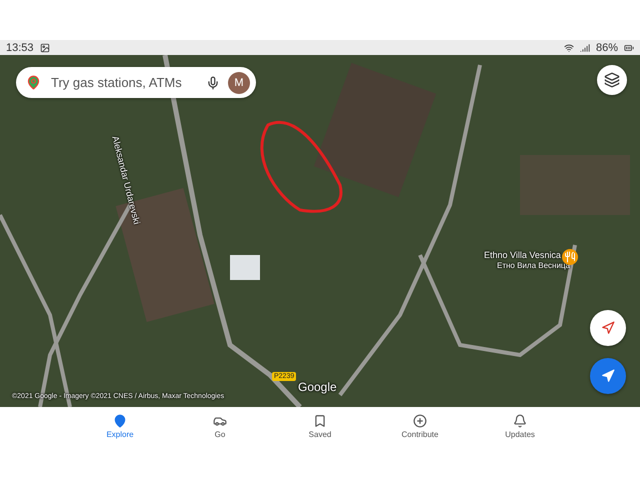 This screenshot has width=640, height=480. Describe the element at coordinates (520, 421) in the screenshot. I see `bell-icon` at that location.